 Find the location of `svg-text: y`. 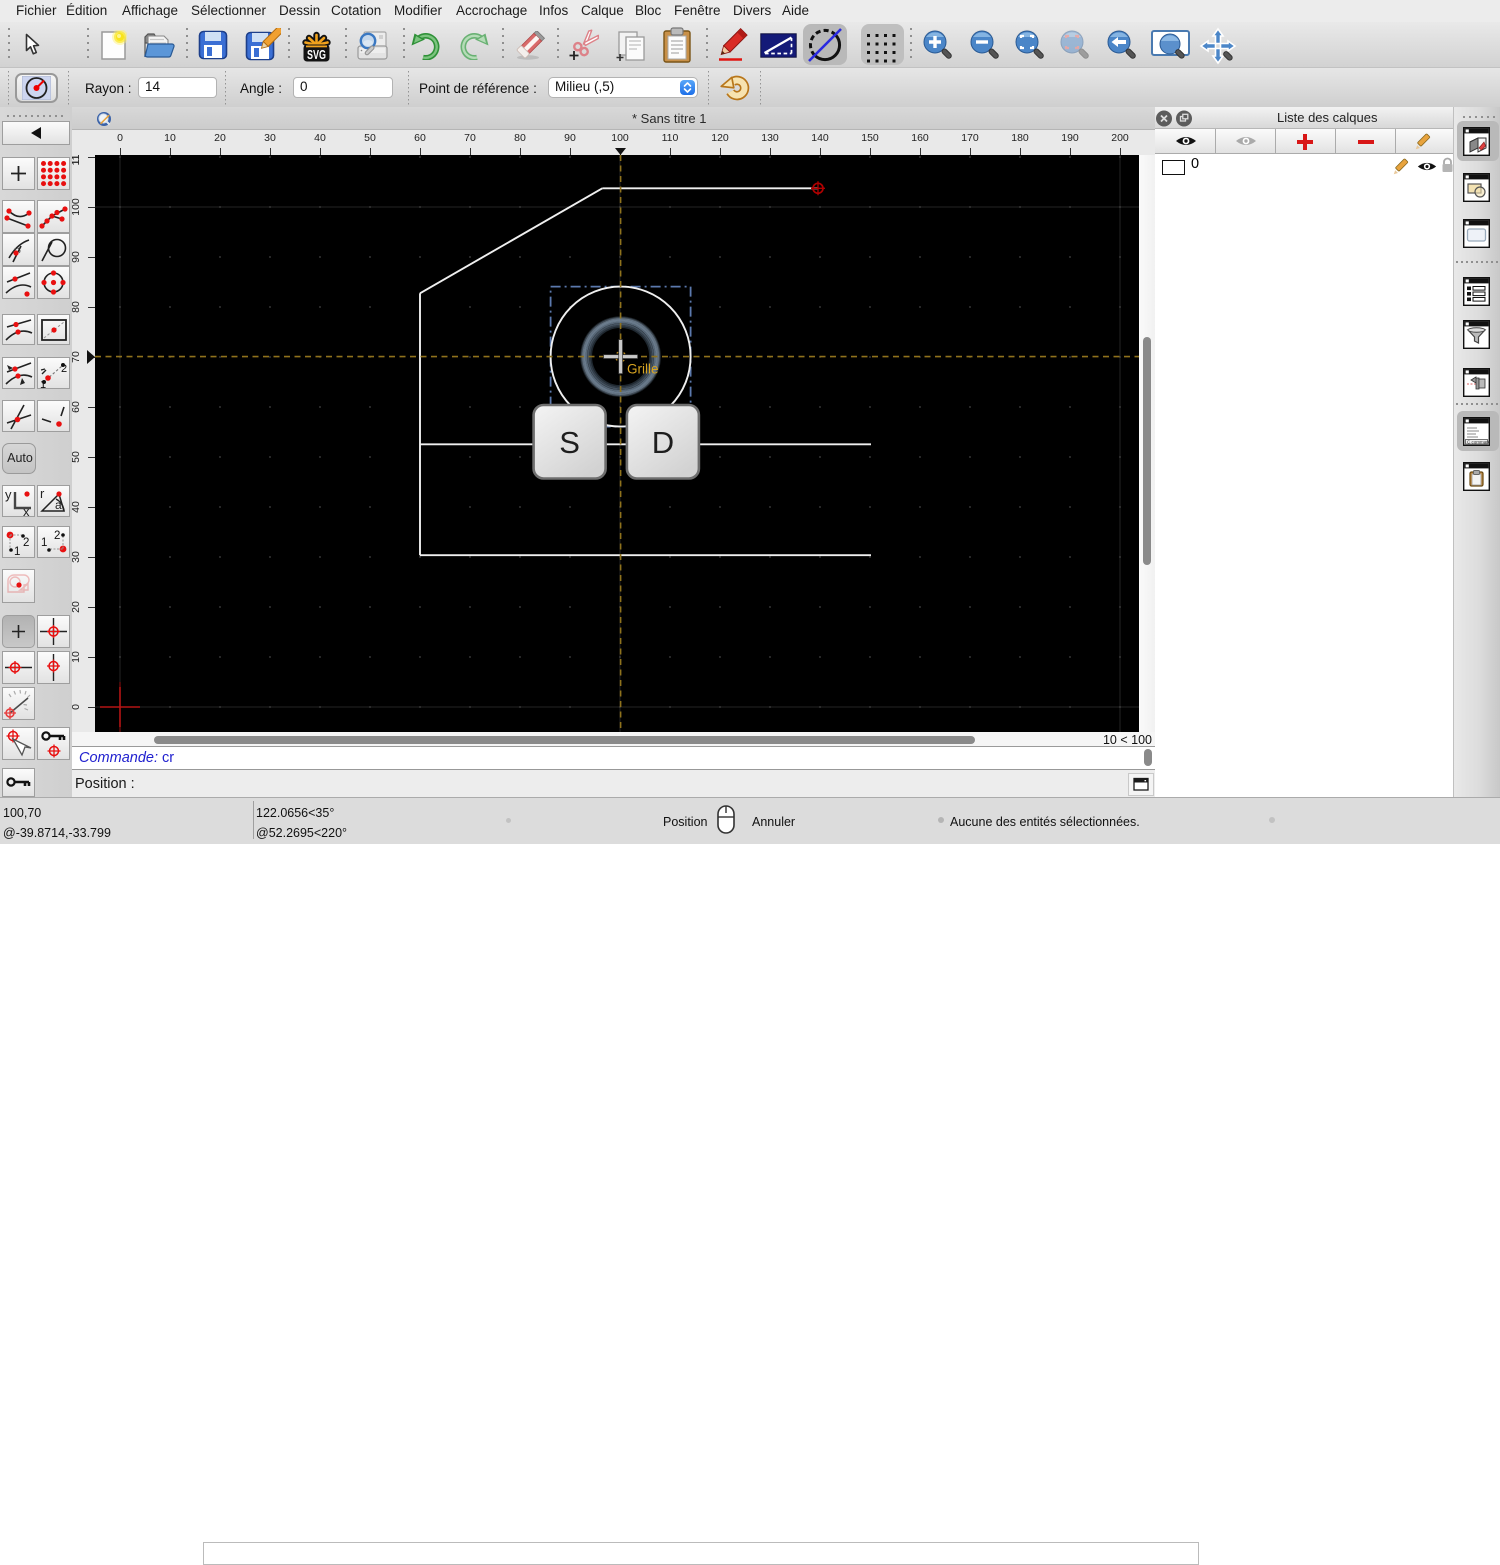

svg-text: y is located at coordinates (8, 494).